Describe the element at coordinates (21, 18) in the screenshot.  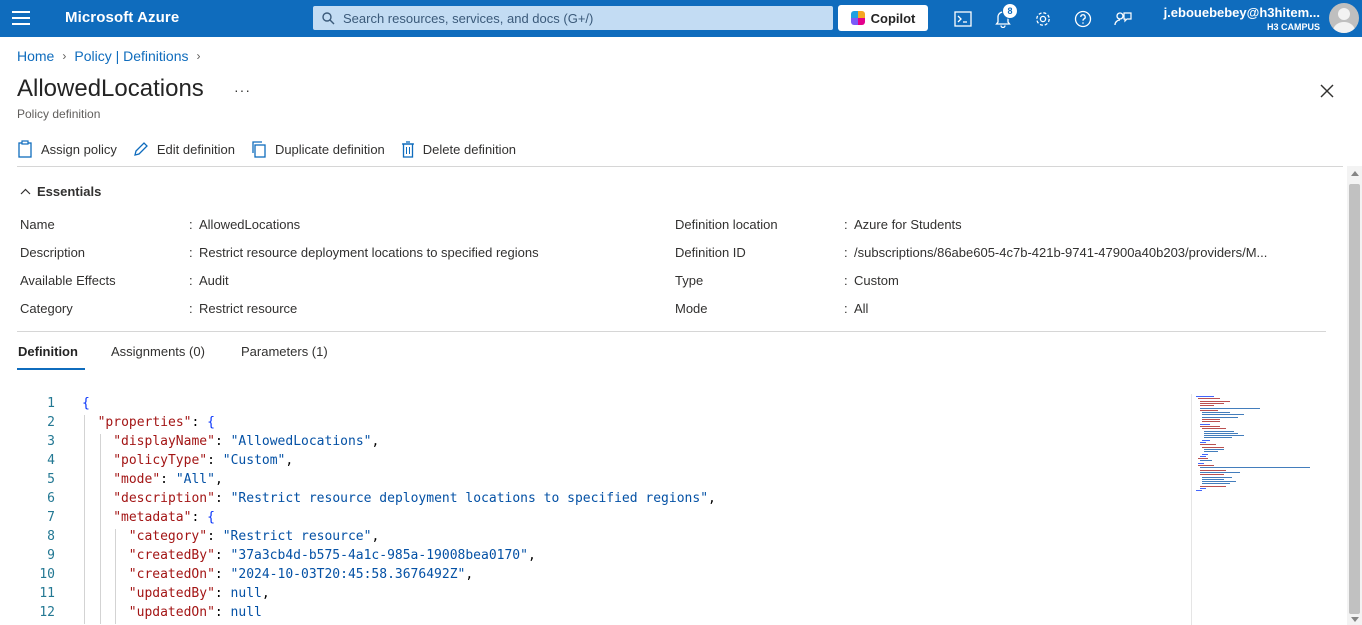
I see `hamburger-menu-icon` at that location.